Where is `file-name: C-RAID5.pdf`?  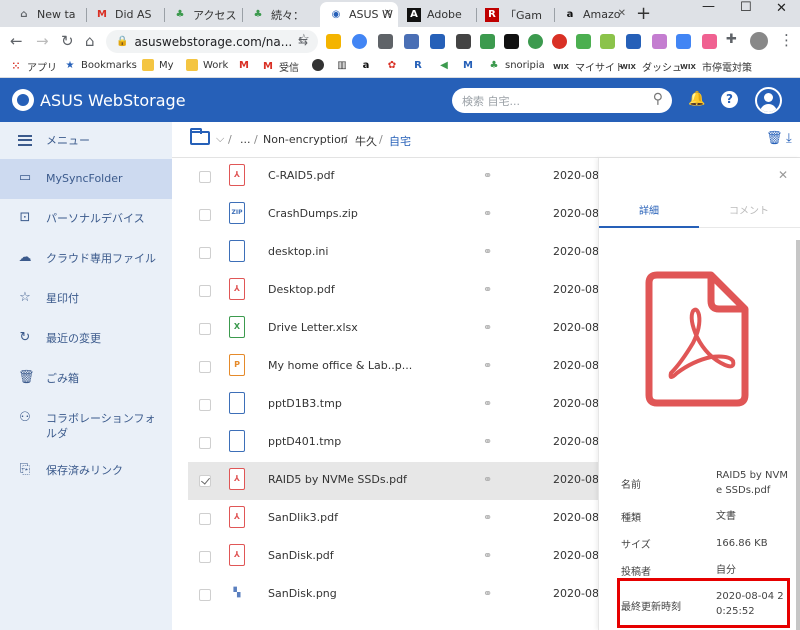
file-name: C-RAID5.pdf is located at coordinates (301, 175).